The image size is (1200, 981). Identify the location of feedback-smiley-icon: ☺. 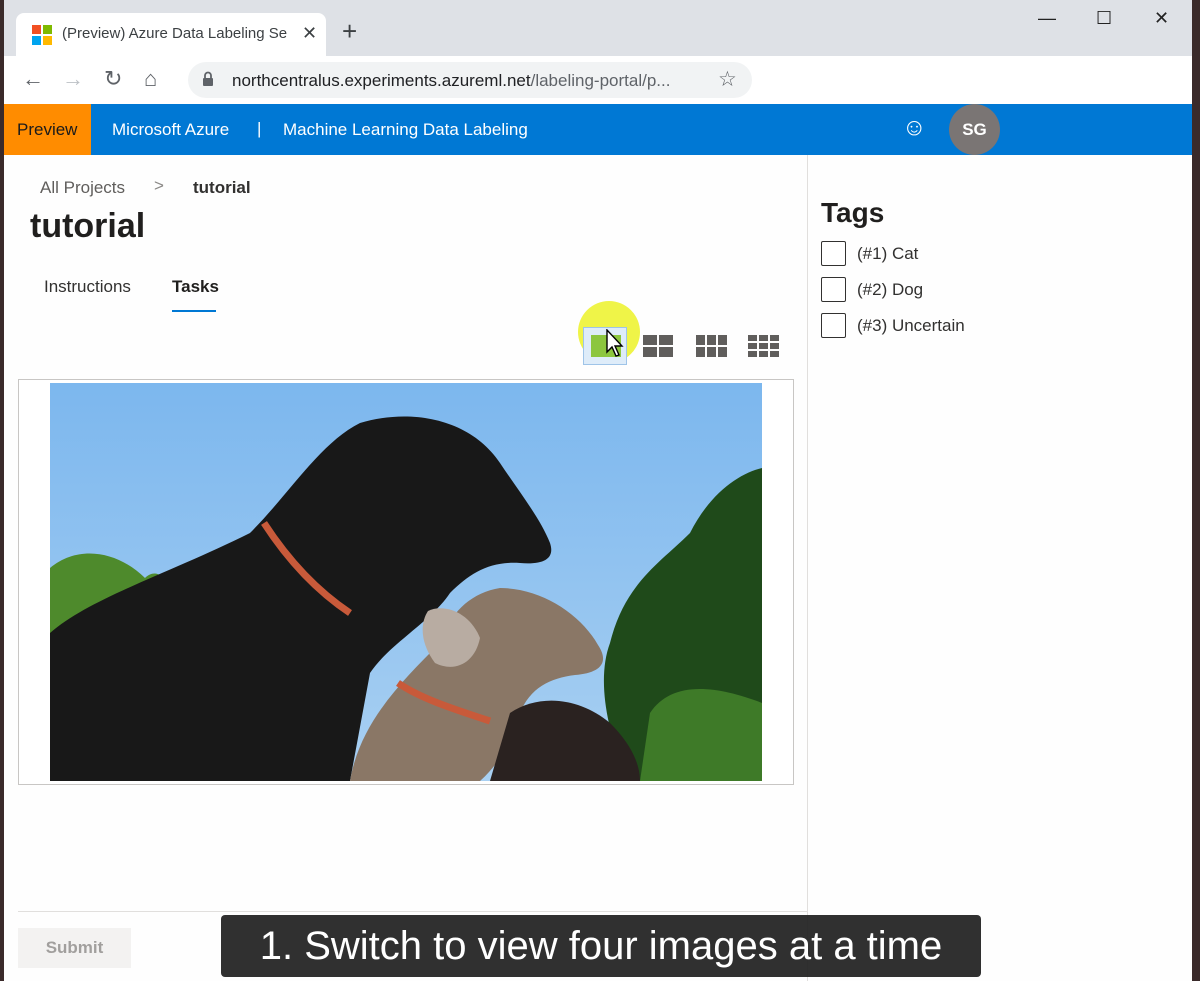
(914, 128).